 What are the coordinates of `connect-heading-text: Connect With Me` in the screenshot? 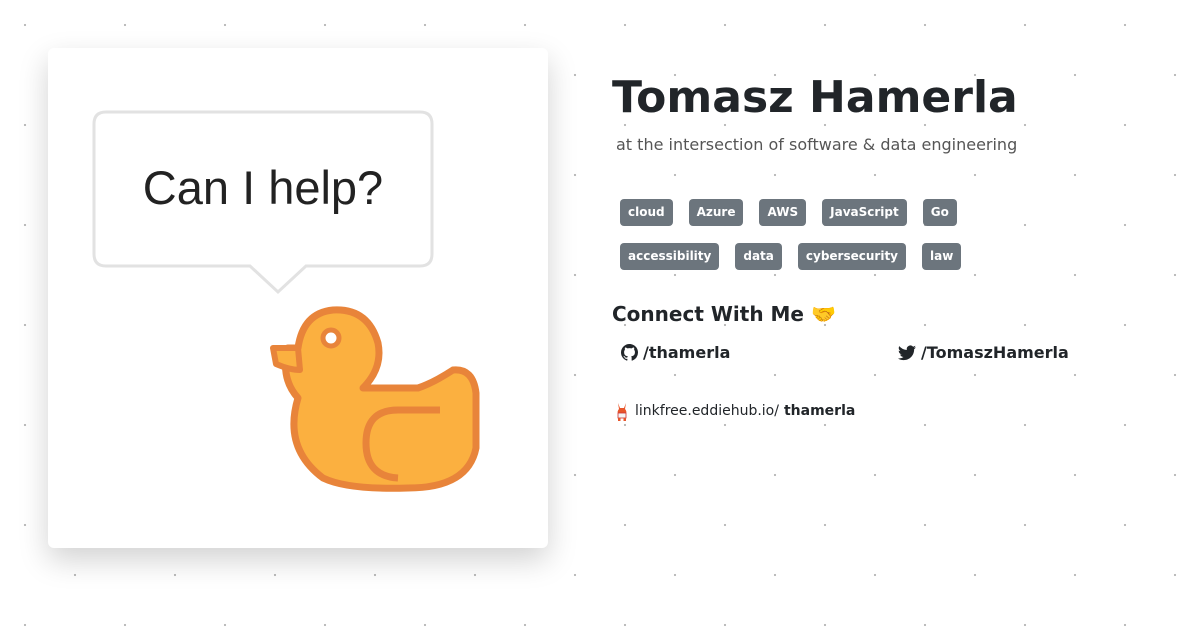 It's located at (708, 314).